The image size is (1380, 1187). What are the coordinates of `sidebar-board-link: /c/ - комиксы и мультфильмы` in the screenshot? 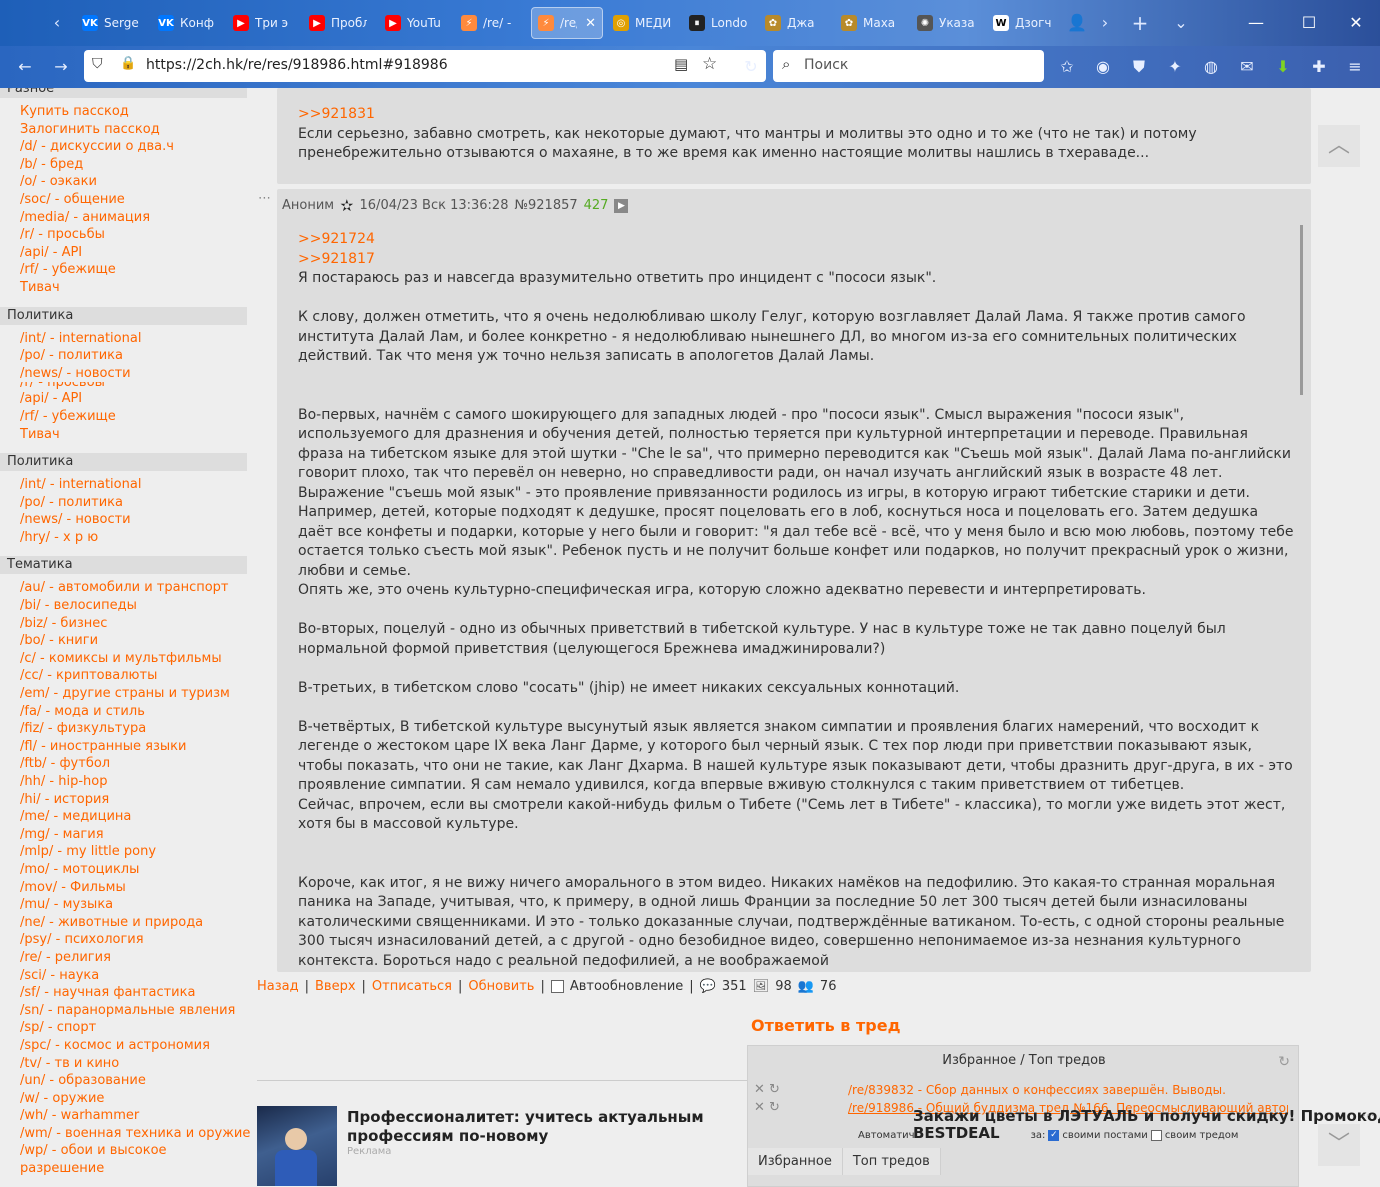 It's located at (125, 659).